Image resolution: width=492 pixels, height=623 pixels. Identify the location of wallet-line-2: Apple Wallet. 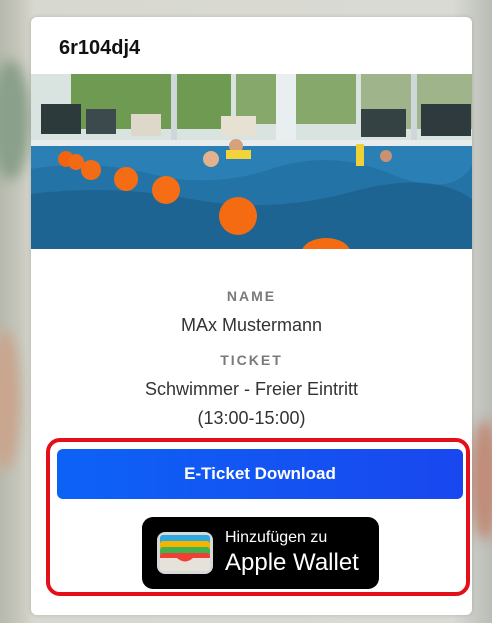
(292, 562).